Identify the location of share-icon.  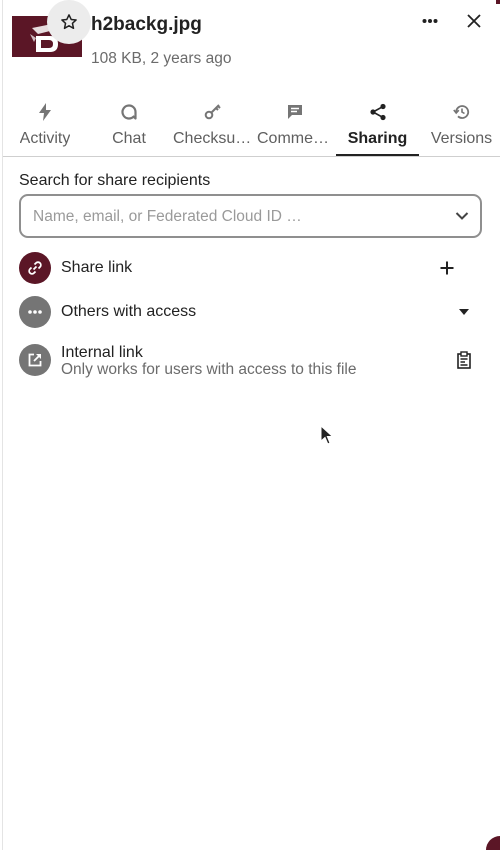
(377, 112).